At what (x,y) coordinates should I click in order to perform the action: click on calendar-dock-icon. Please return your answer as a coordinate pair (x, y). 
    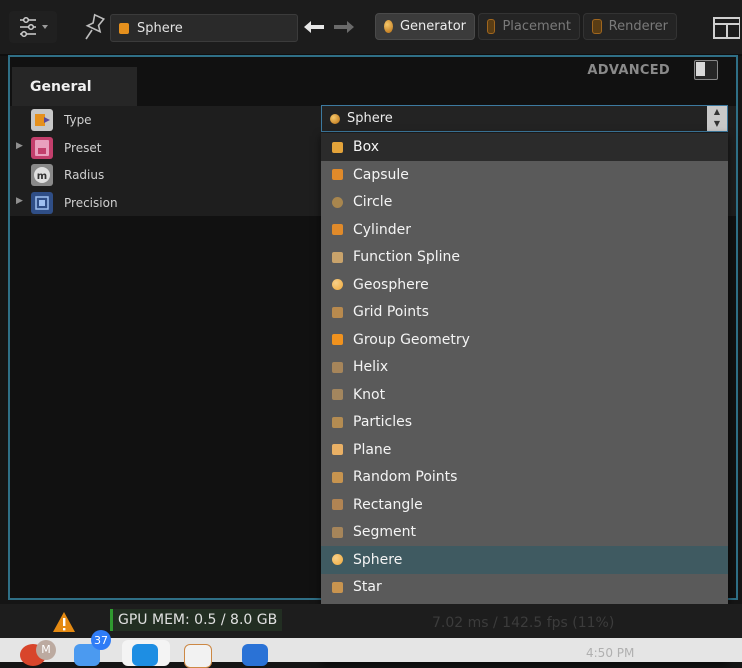
    Looking at the image, I should click on (198, 656).